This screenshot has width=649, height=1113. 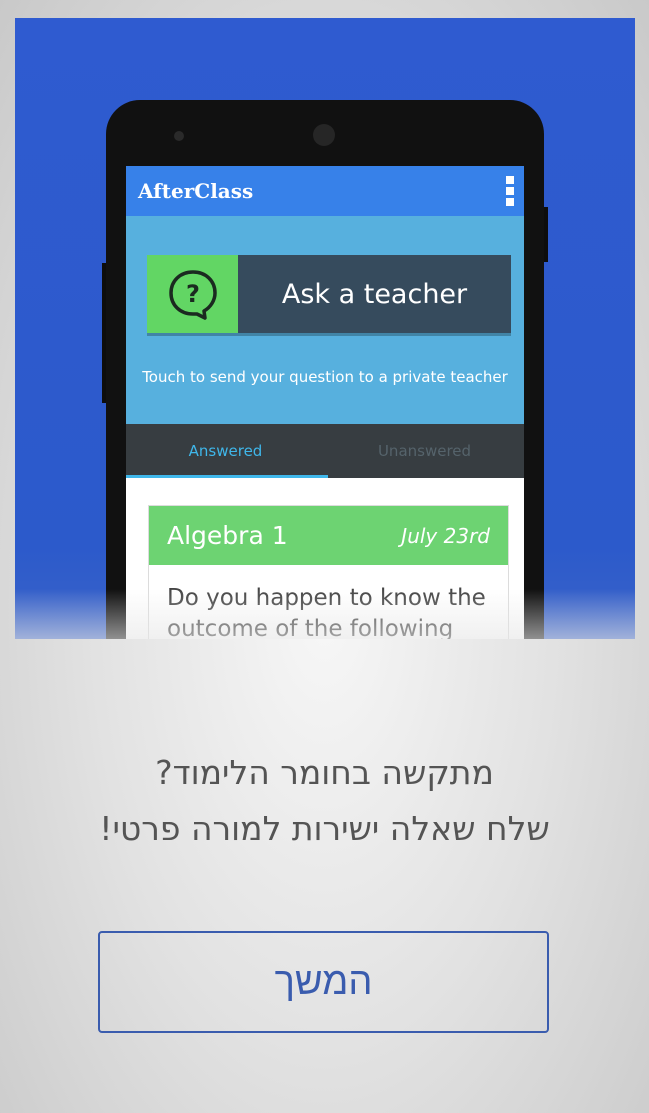 I want to click on ask-teacher-button: ? Ask a teacher, so click(x=329, y=294).